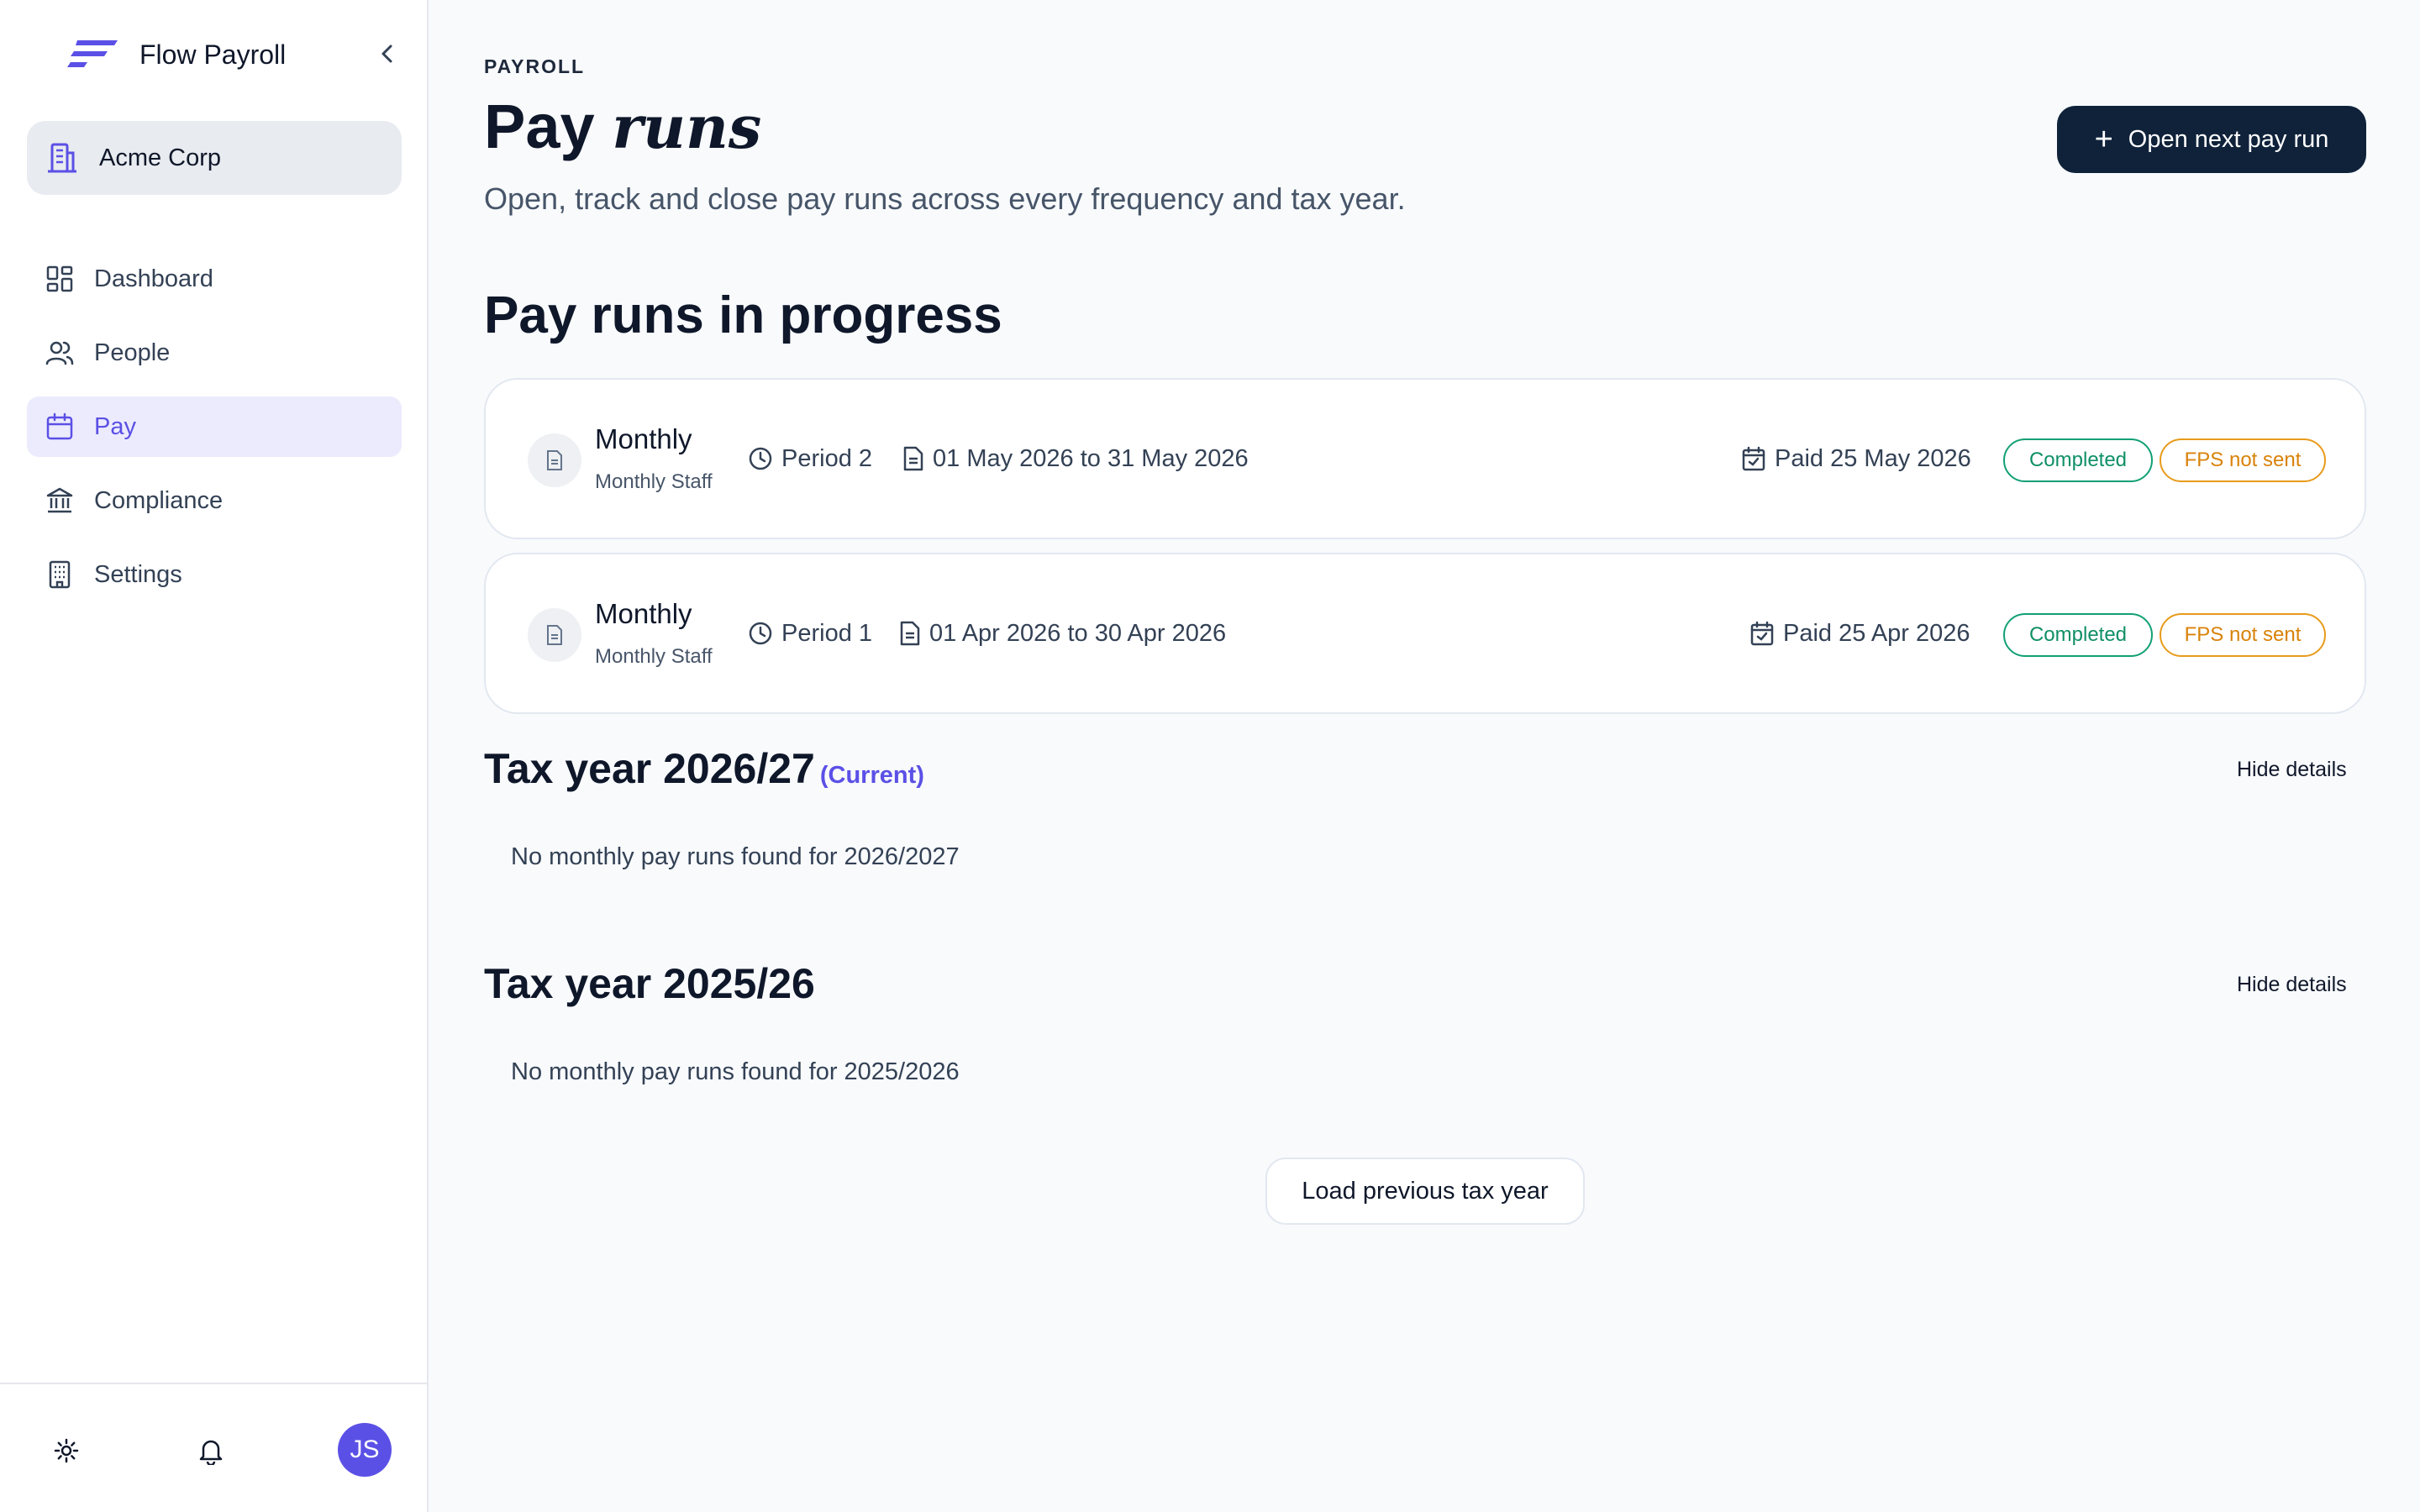 Image resolution: width=2420 pixels, height=1512 pixels. Describe the element at coordinates (159, 500) in the screenshot. I see `sidebar-item-label: Compliance` at that location.